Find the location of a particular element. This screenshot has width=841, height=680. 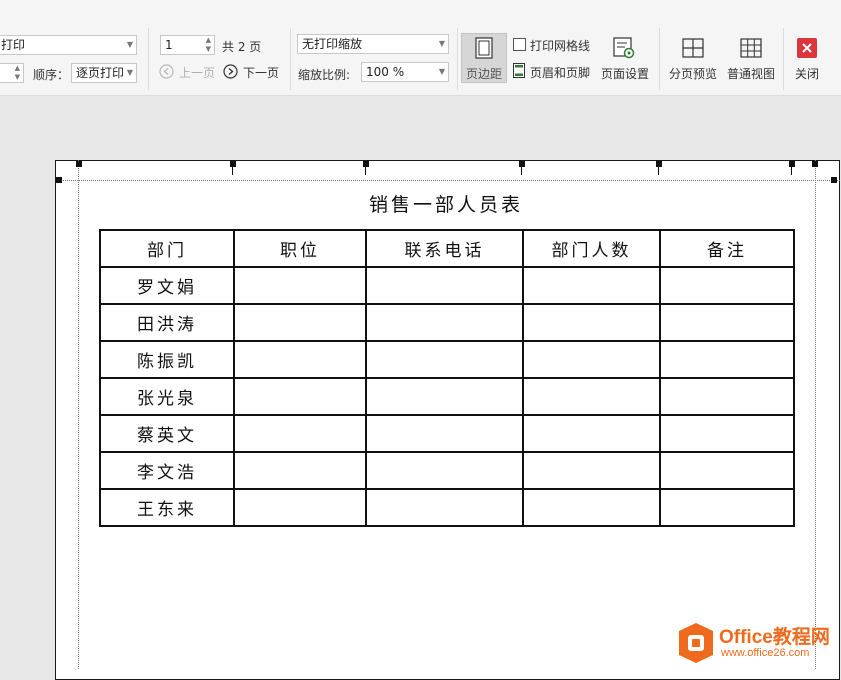

office26-watermark: Office教程网 www.office26.com is located at coordinates (758, 643).